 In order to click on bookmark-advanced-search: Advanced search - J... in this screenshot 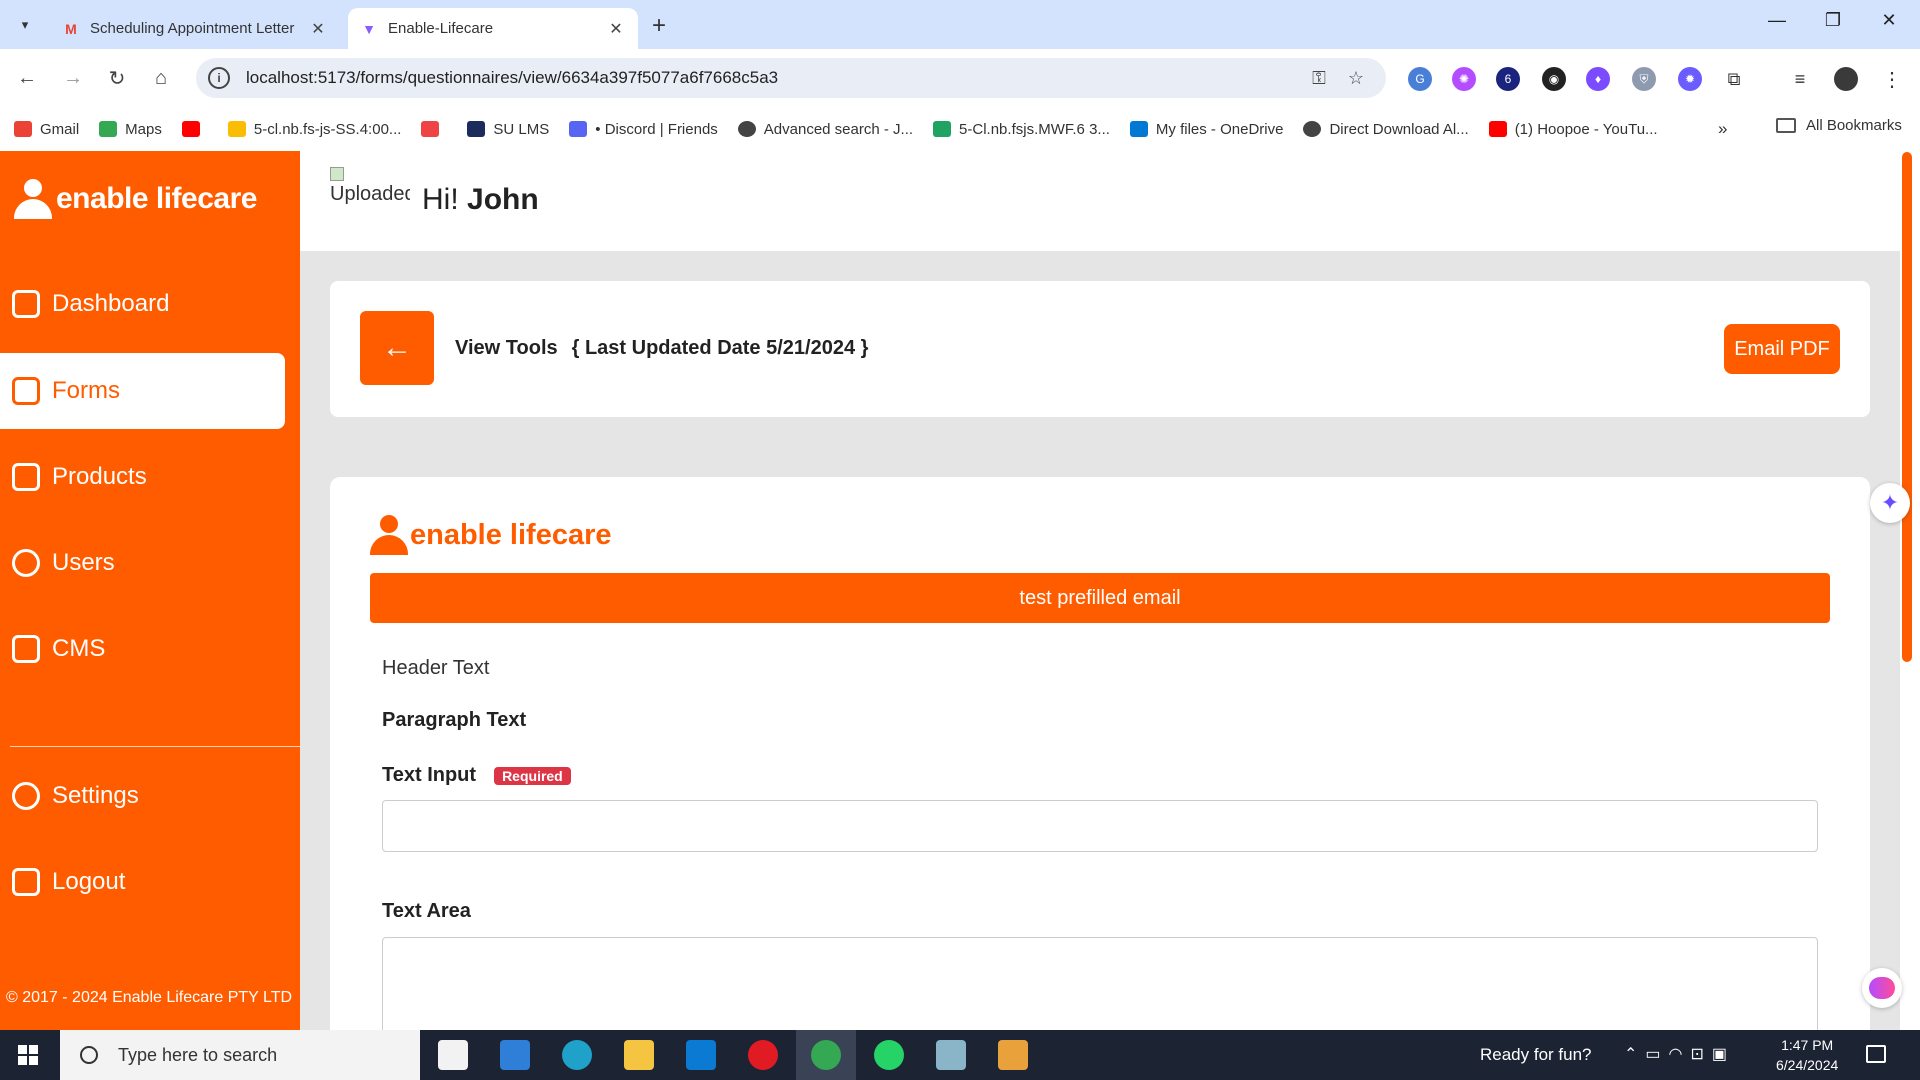, I will do `click(825, 129)`.